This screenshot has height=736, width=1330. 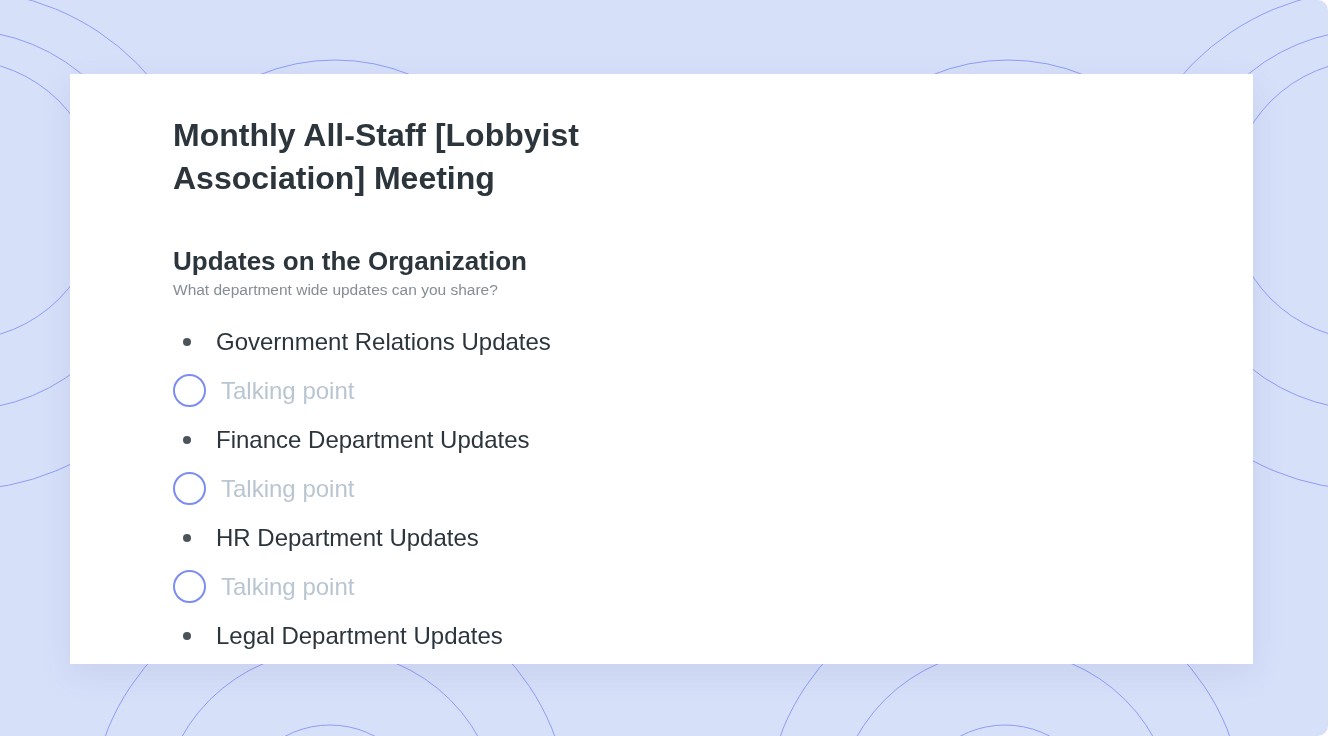 I want to click on meeting-title: Monthly All-Staff [Lobbyist Association] Meeting, so click(x=376, y=157).